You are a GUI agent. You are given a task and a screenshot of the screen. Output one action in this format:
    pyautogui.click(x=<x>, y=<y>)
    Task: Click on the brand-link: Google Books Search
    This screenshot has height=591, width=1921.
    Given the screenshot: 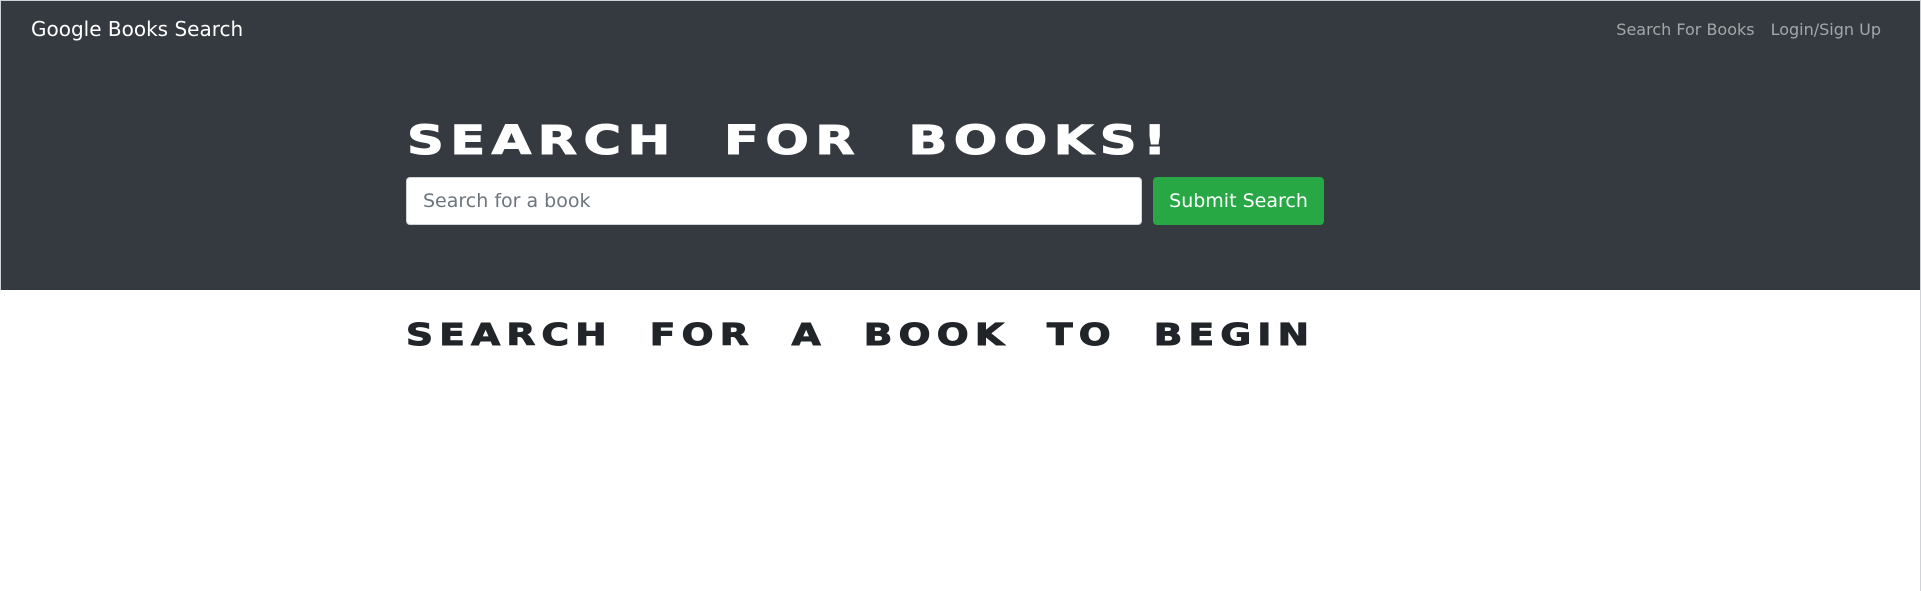 What is the action you would take?
    pyautogui.click(x=137, y=29)
    